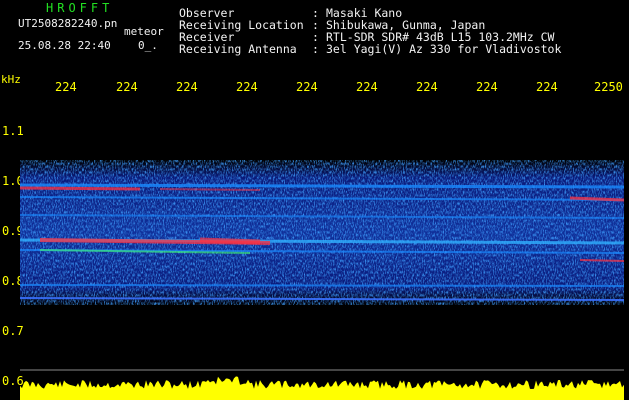 Image resolution: width=629 pixels, height=400 pixels. What do you see at coordinates (608, 87) in the screenshot?
I see `time-tick: 2250` at bounding box center [608, 87].